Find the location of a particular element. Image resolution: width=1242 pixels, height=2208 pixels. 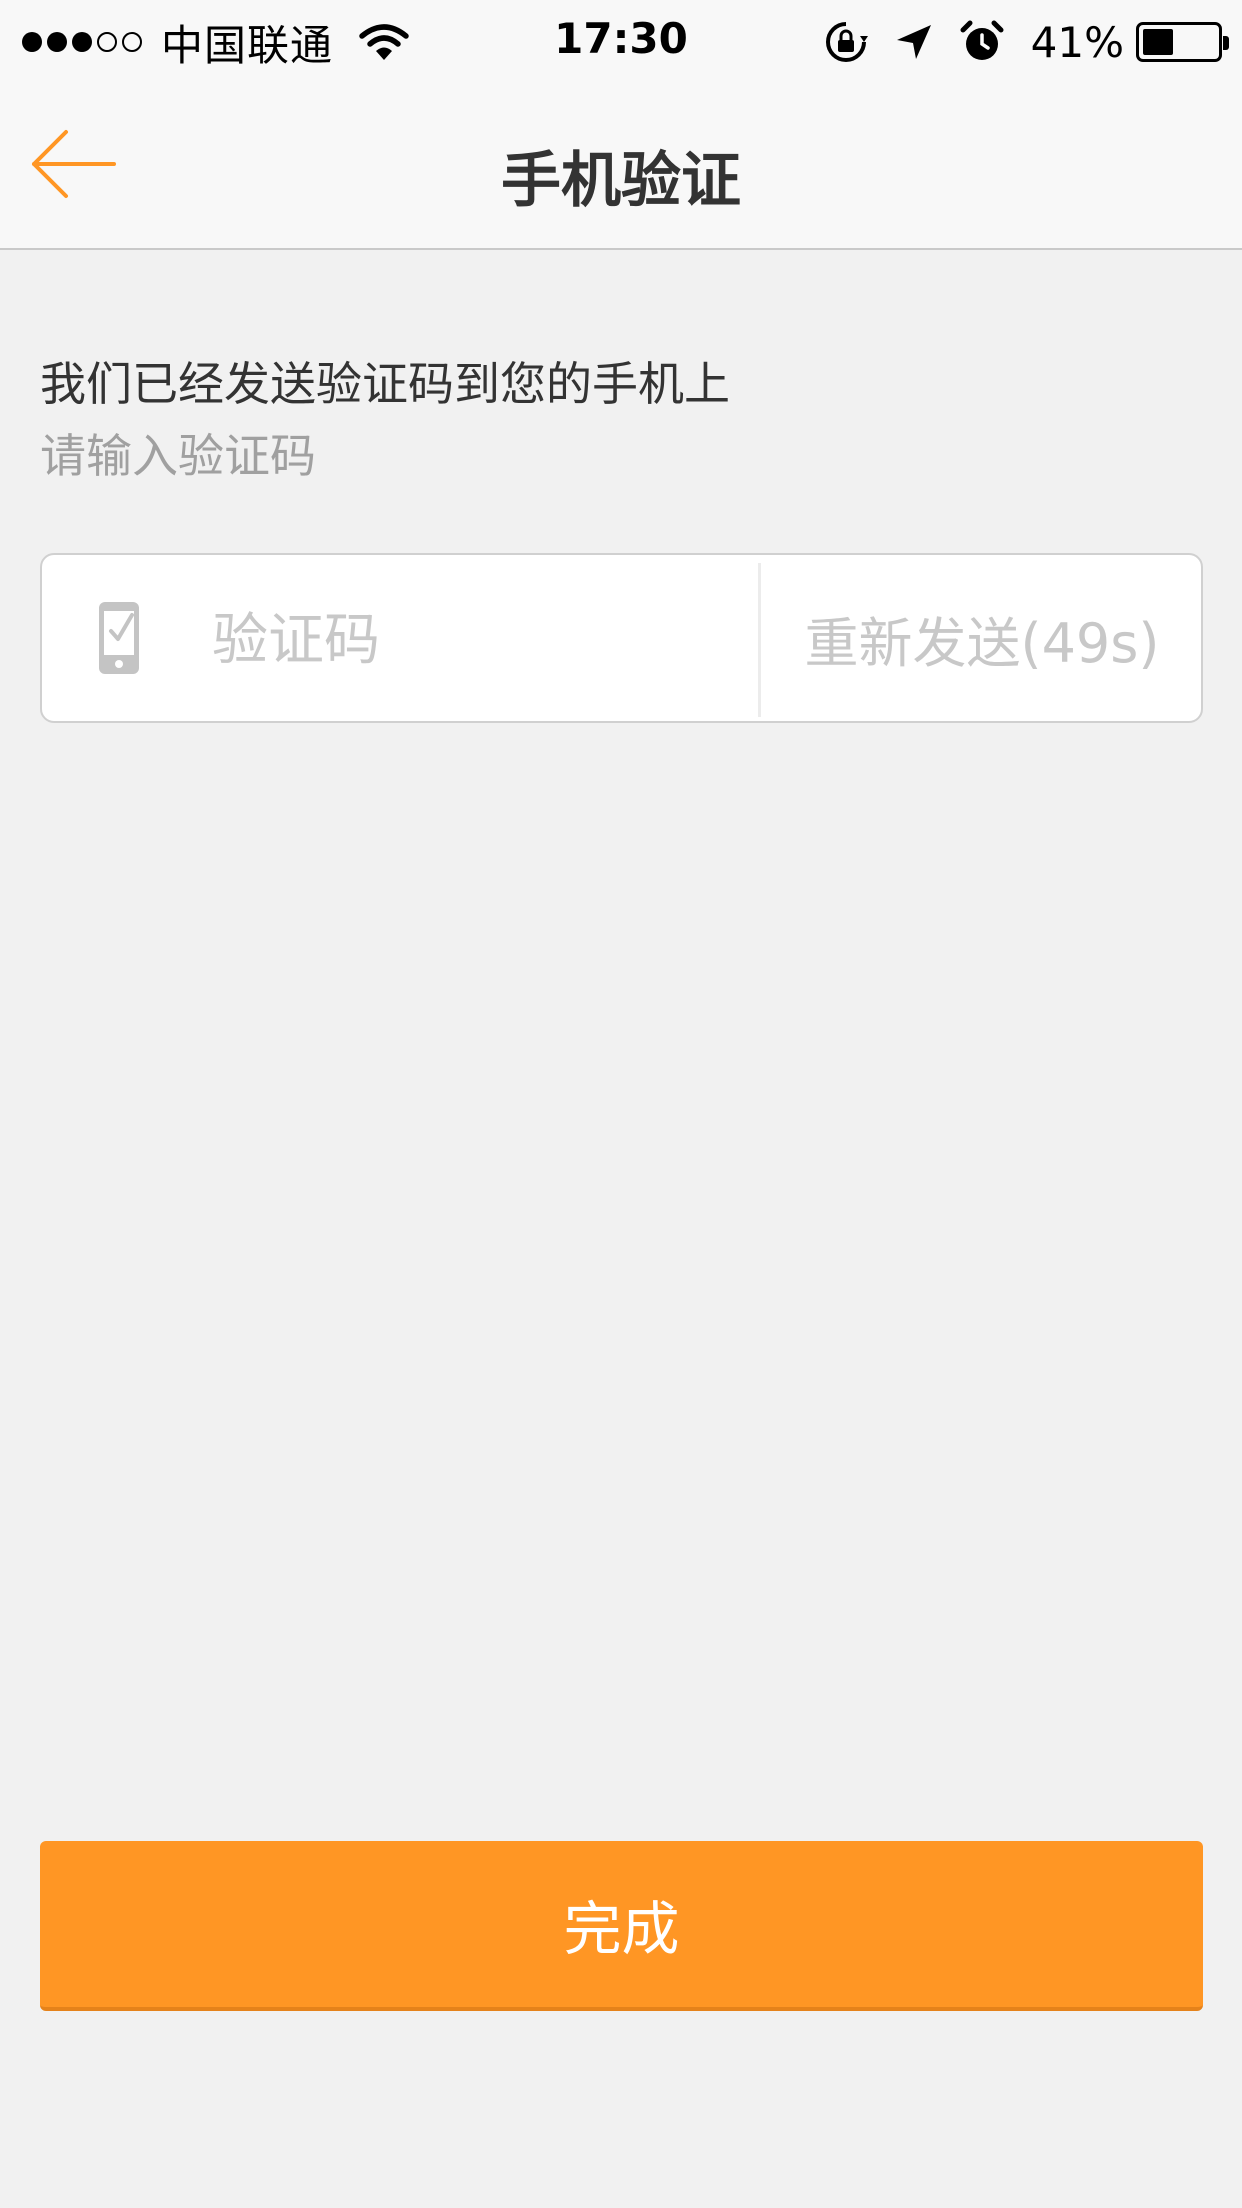

done-button: 完成 is located at coordinates (621, 1926).